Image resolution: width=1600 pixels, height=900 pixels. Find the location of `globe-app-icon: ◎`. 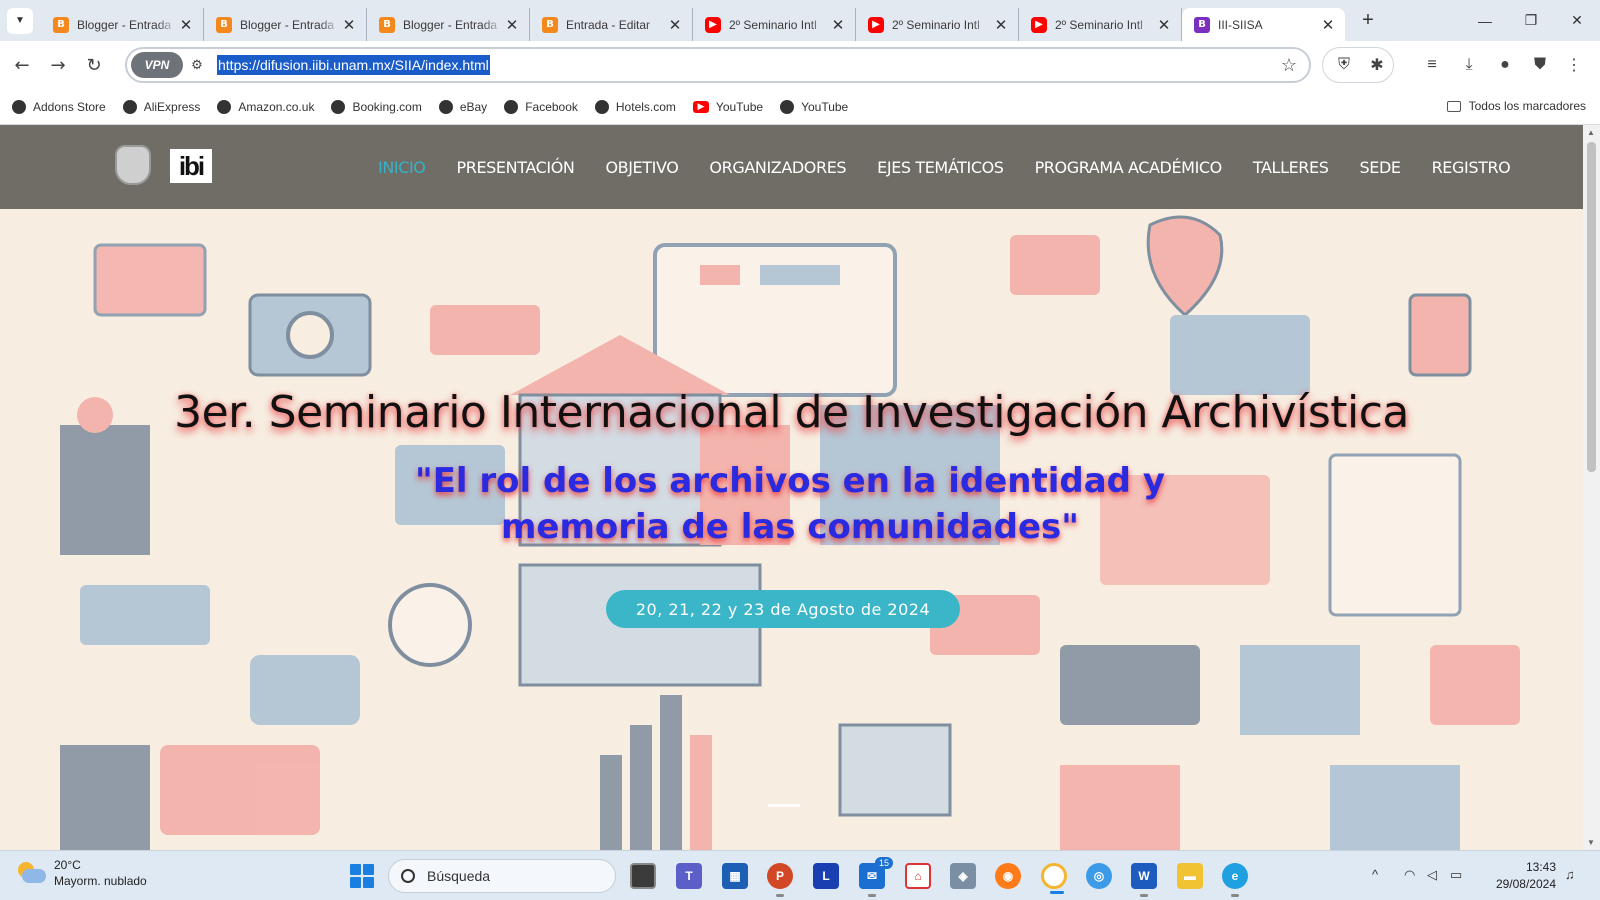

globe-app-icon: ◎ is located at coordinates (1099, 876).